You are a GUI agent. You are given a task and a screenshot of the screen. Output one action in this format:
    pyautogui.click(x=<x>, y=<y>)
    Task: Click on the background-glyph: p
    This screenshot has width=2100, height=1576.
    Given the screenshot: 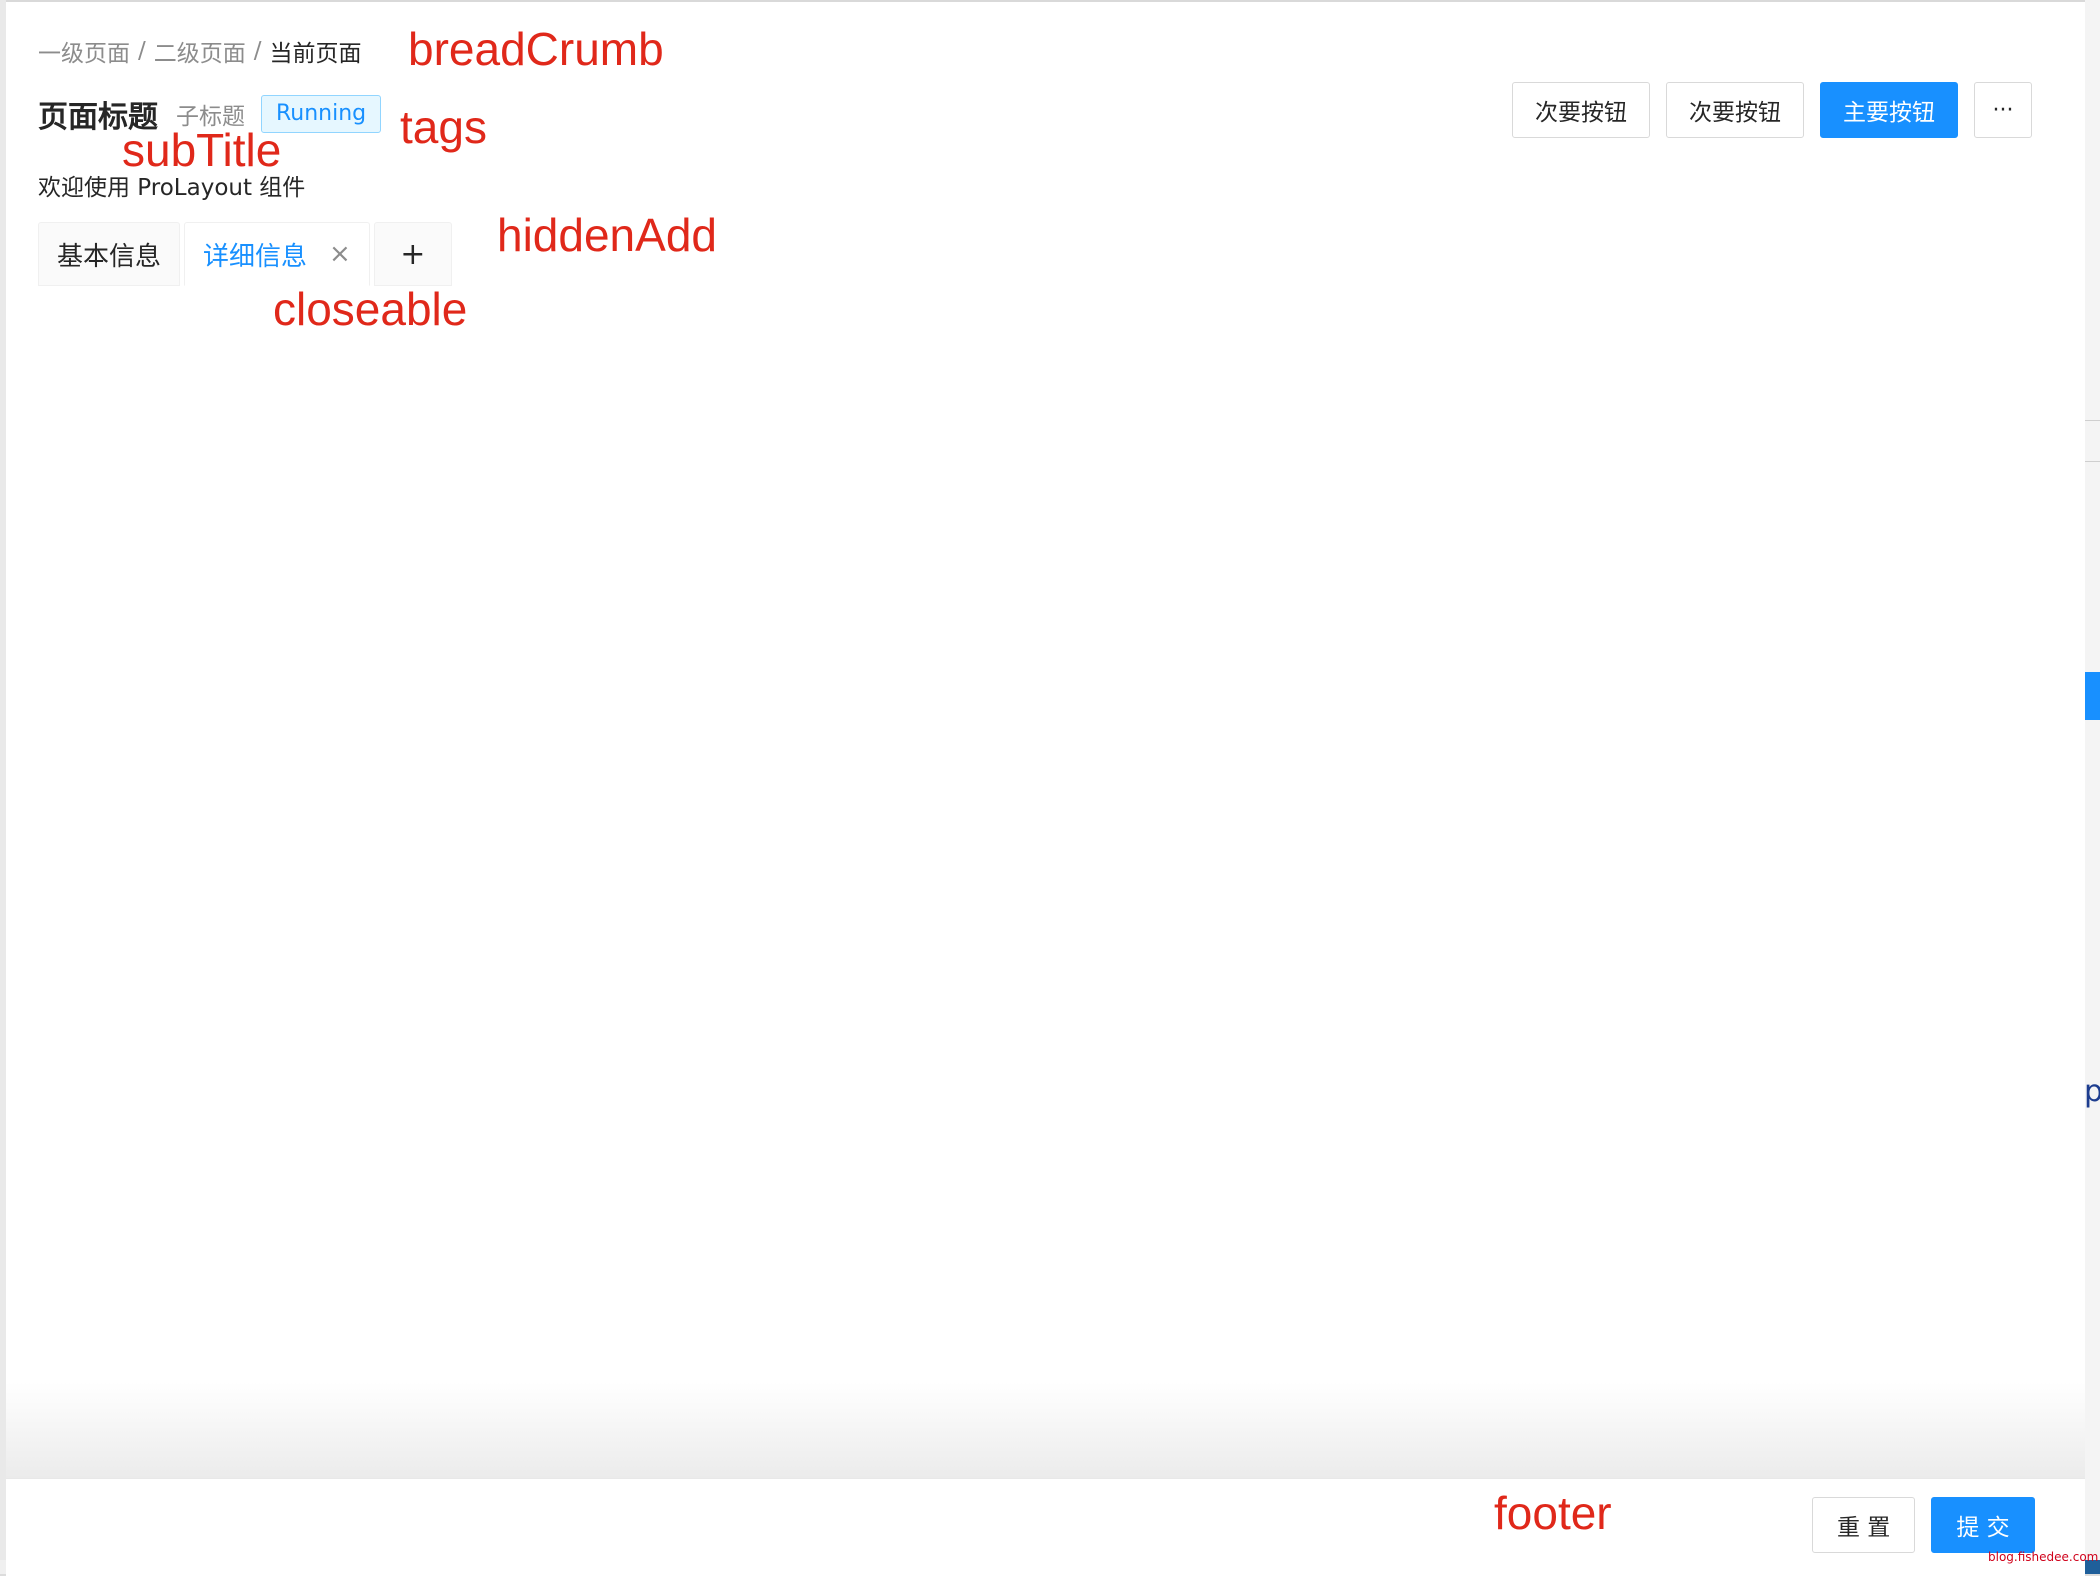 What is the action you would take?
    pyautogui.click(x=2092, y=1091)
    